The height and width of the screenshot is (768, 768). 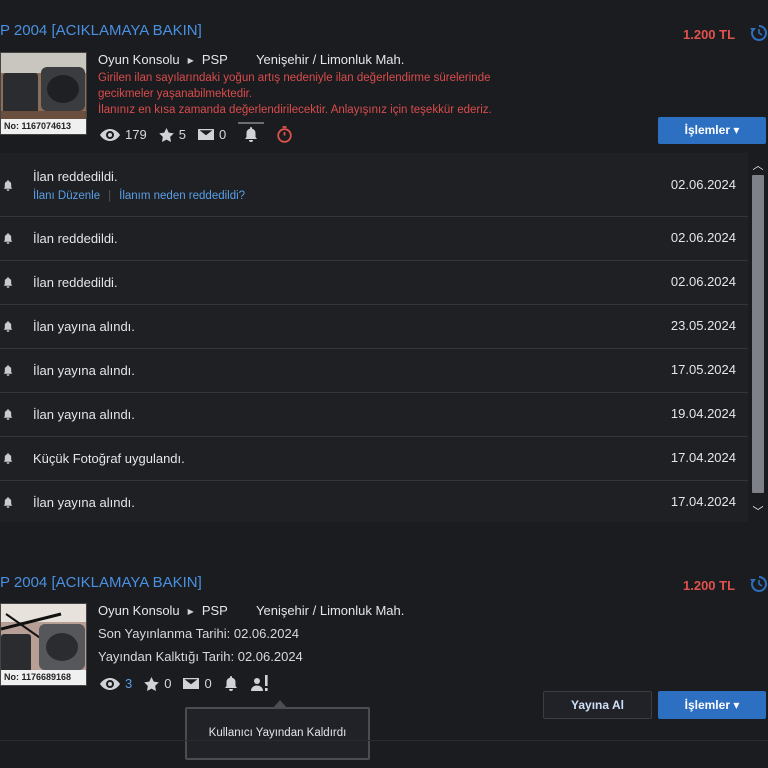 I want to click on scroll-down-icon: ﹀, so click(x=758, y=511).